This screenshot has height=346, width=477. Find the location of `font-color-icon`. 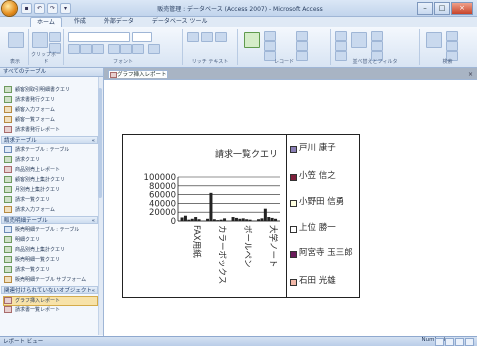

font-color-icon is located at coordinates (154, 49).